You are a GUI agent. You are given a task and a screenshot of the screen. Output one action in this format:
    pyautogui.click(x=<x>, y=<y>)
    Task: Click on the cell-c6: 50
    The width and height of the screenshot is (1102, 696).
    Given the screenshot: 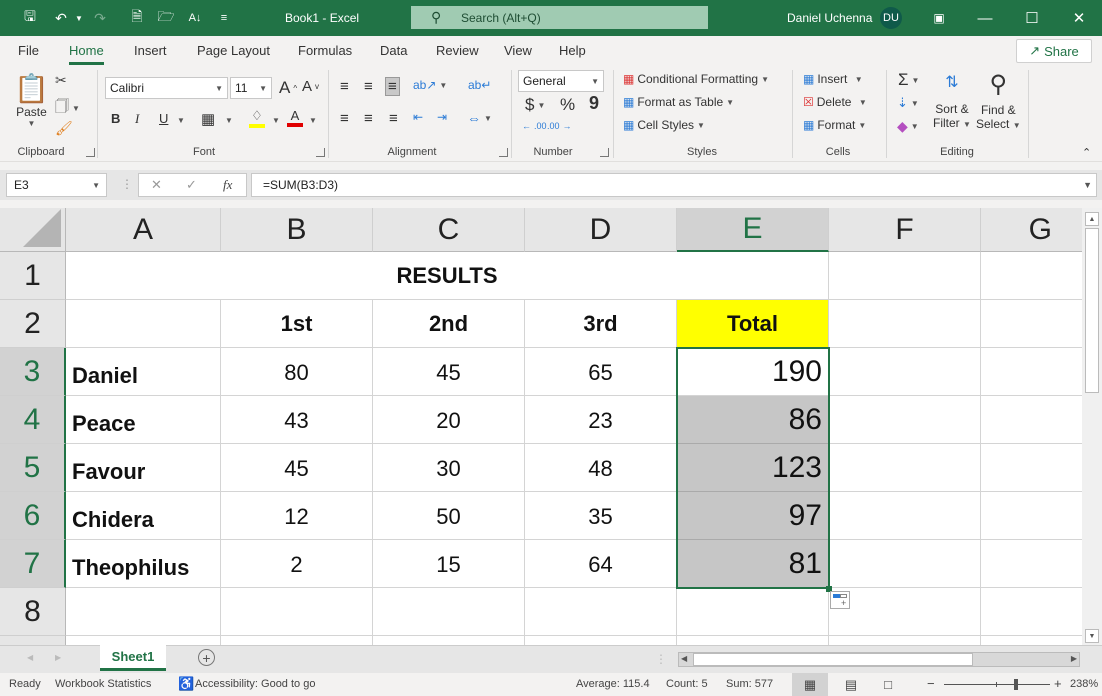 What is the action you would take?
    pyautogui.click(x=449, y=516)
    